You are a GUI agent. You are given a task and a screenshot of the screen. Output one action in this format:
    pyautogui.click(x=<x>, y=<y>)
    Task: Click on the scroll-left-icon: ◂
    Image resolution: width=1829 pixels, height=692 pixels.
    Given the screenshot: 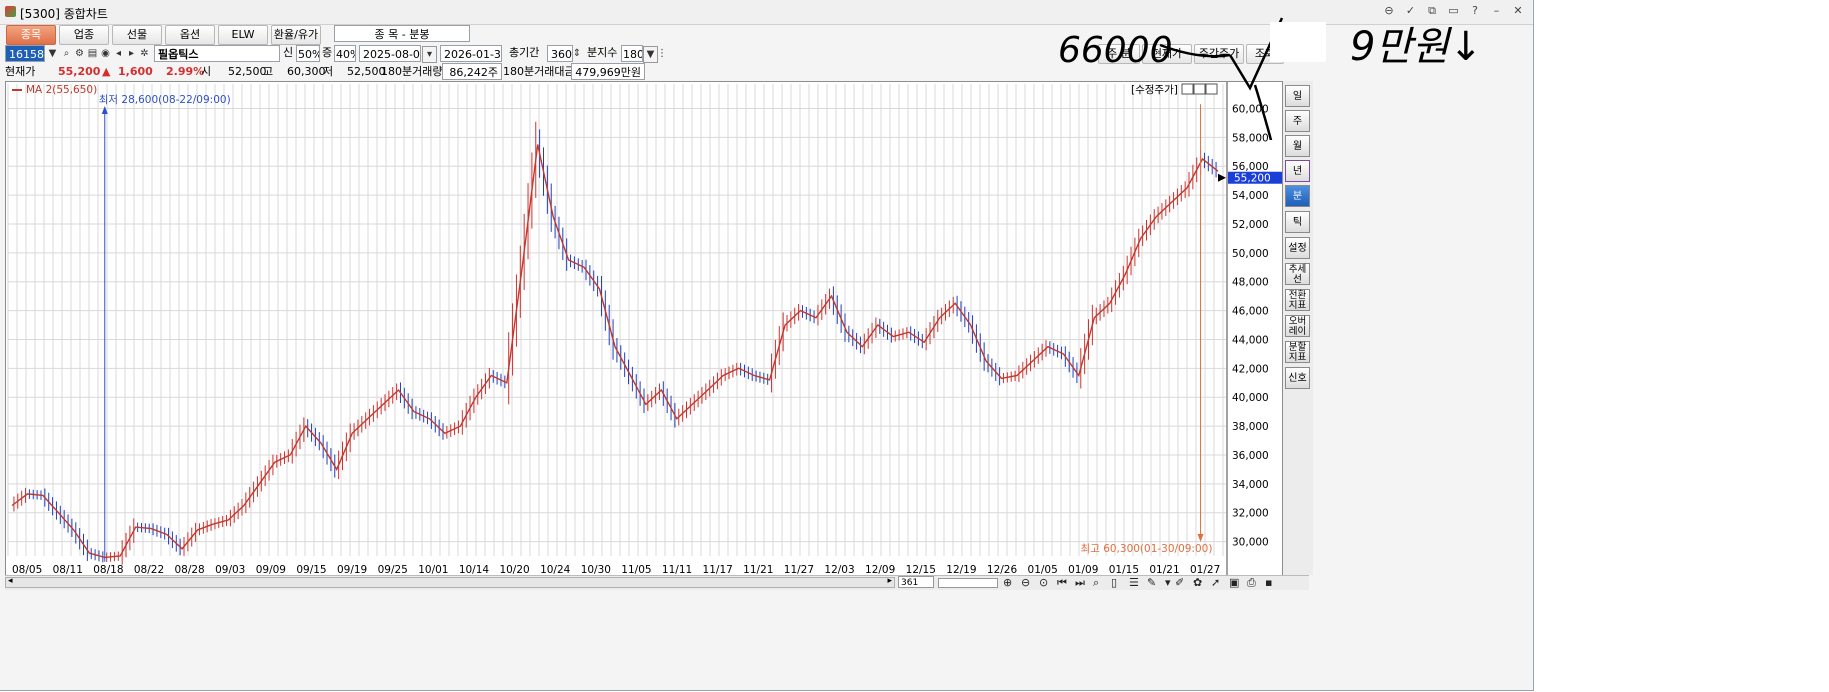 What is the action you would take?
    pyautogui.click(x=10, y=581)
    